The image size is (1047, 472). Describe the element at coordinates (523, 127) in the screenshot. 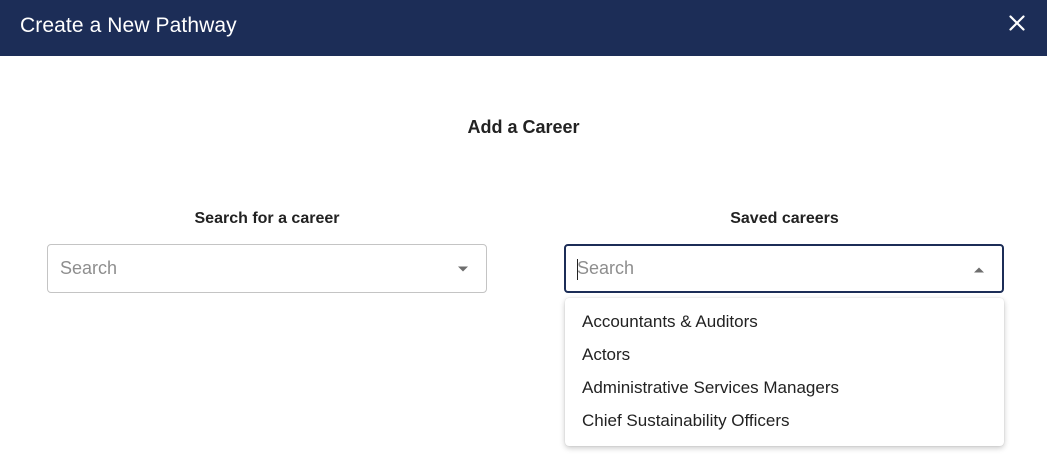

I see `section-title: Add a Career` at that location.